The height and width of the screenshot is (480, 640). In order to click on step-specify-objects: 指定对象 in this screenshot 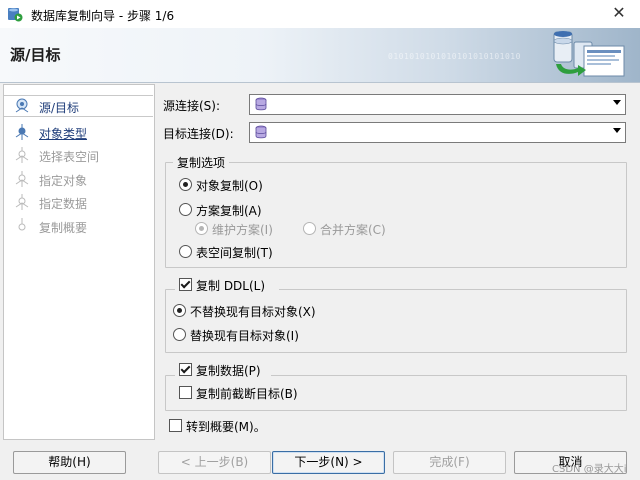, I will do `click(78, 179)`.